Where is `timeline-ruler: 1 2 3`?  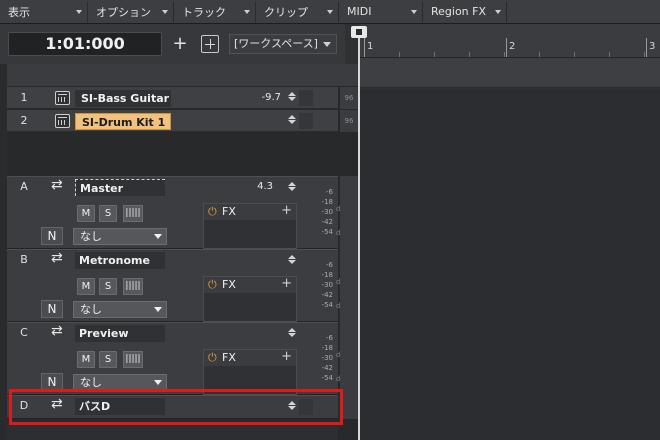 timeline-ruler: 1 2 3 is located at coordinates (510, 41).